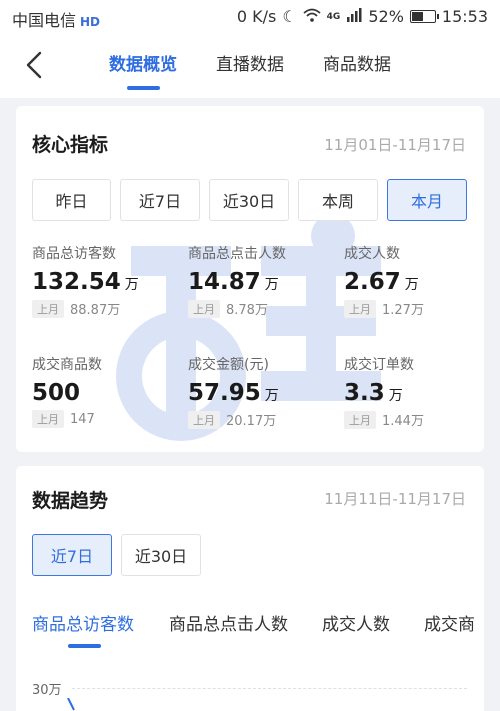 Image resolution: width=500 pixels, height=711 pixels. I want to click on trend-tab-visitors: 商品总访客数, so click(83, 622).